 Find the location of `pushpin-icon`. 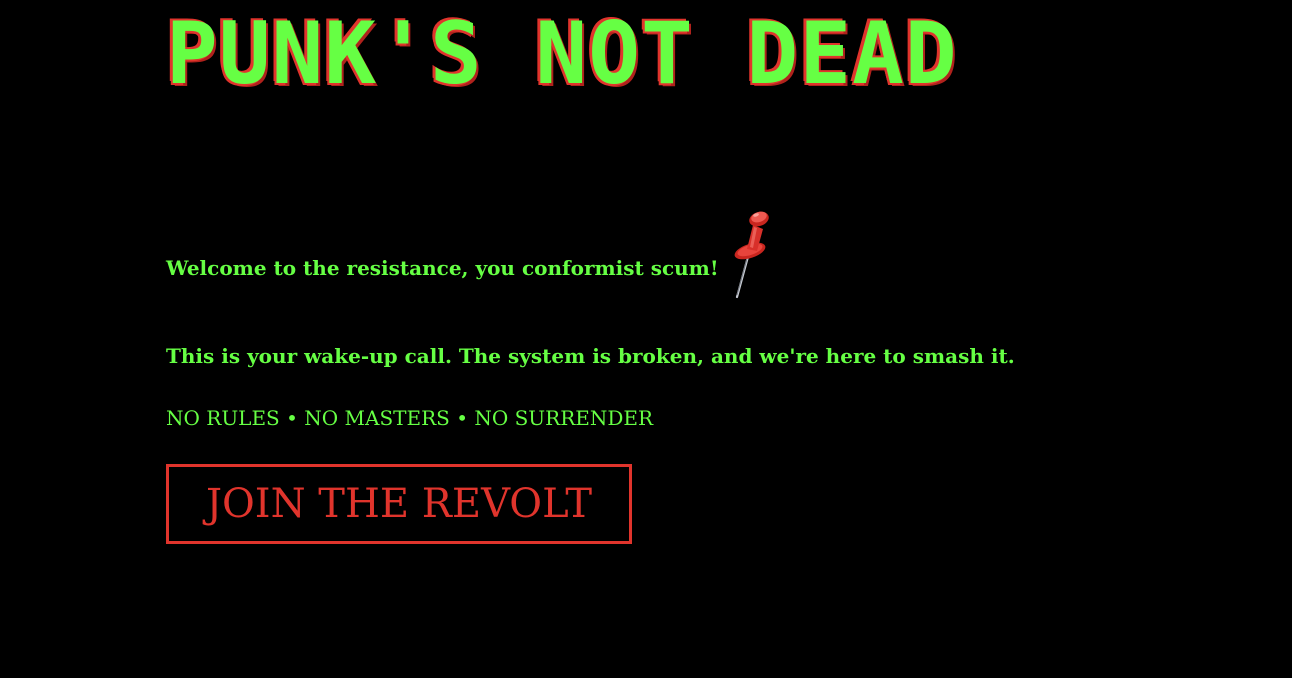

pushpin-icon is located at coordinates (753, 255).